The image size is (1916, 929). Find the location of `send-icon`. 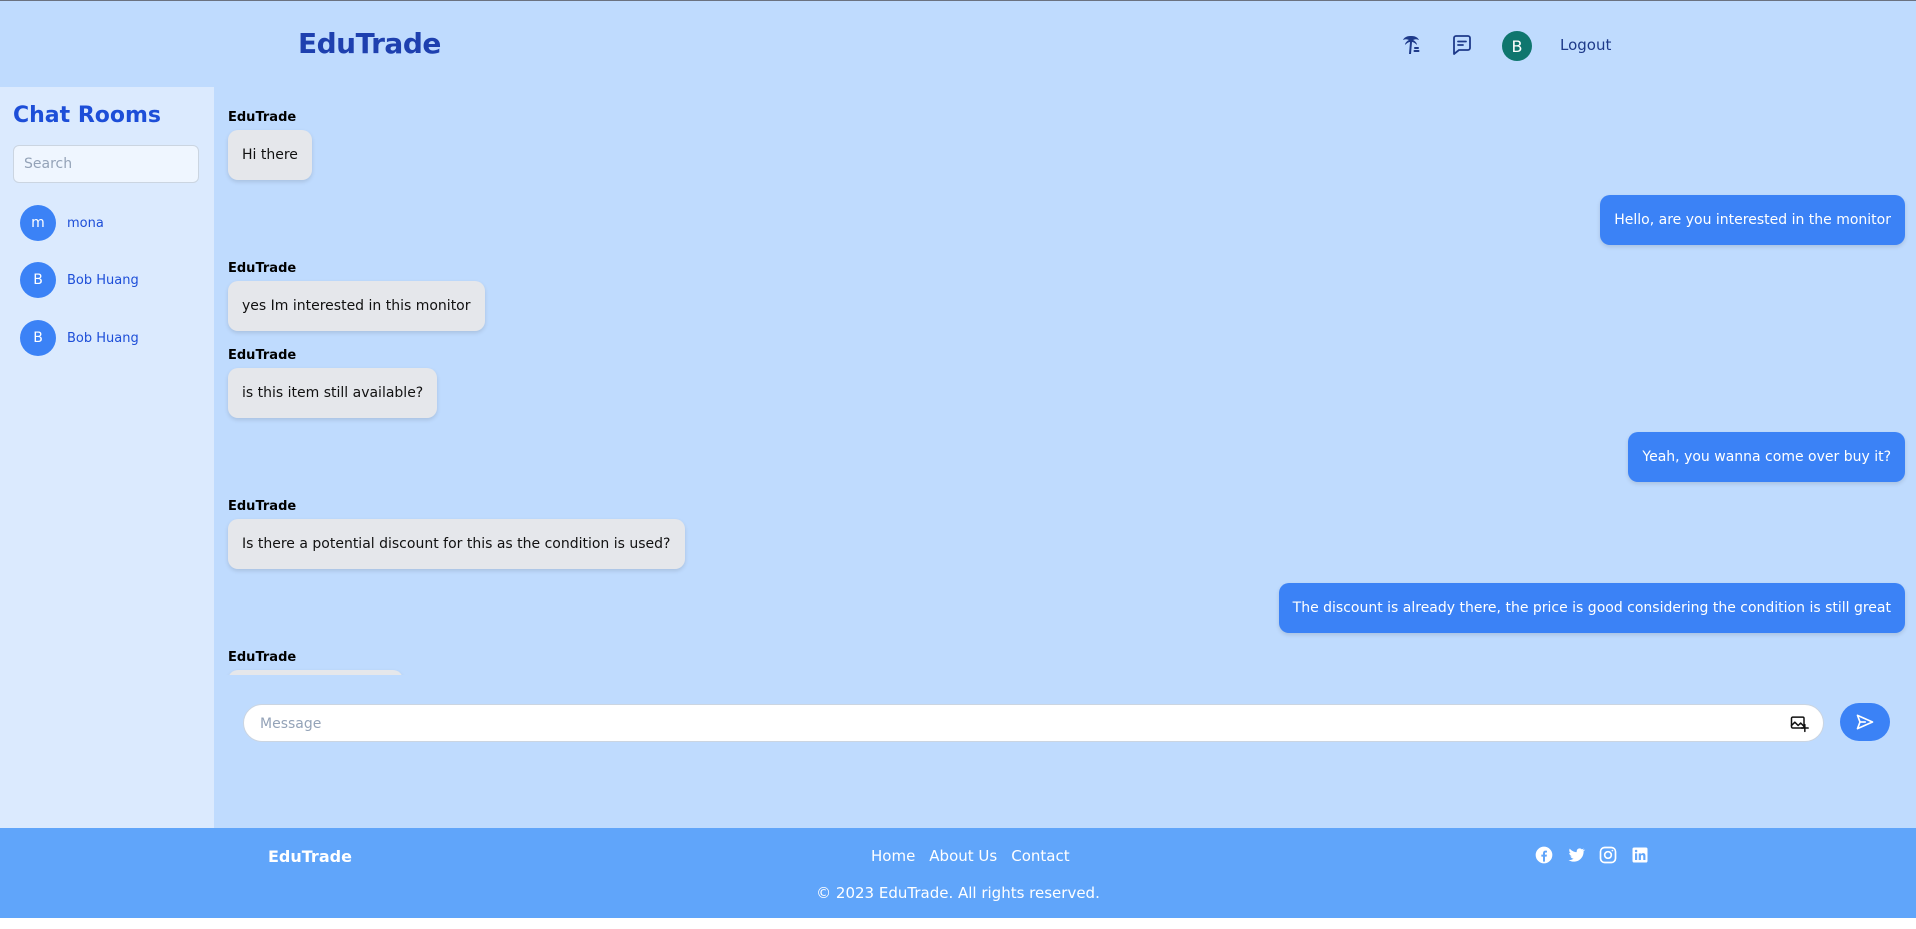

send-icon is located at coordinates (1865, 722).